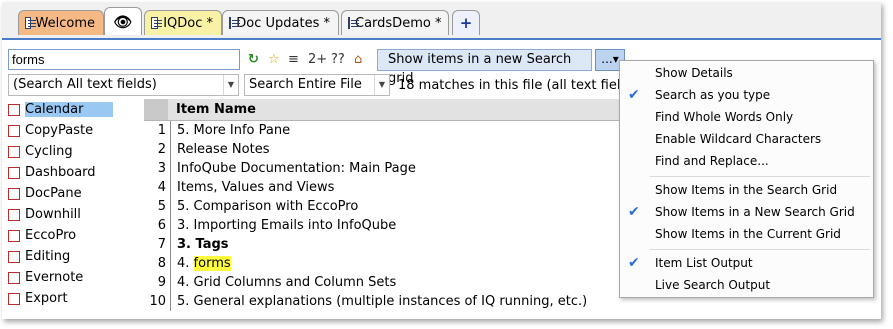  Describe the element at coordinates (157, 301) in the screenshot. I see `row-number: 10` at that location.